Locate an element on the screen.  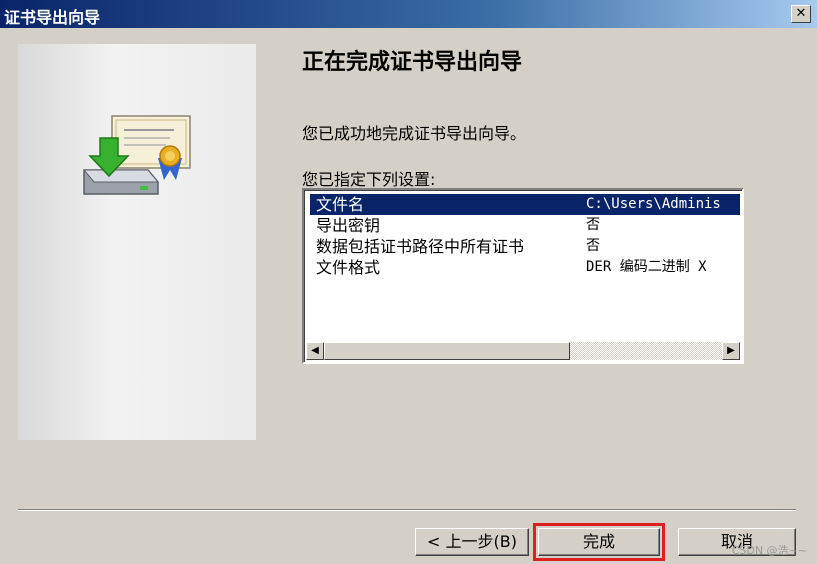
certificate-export-icon is located at coordinates (136, 155).